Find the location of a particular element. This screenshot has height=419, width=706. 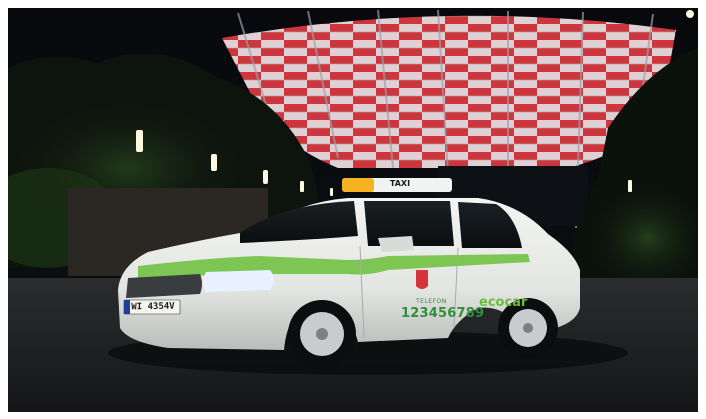

phone-label: TELEFON is located at coordinates (431, 301).